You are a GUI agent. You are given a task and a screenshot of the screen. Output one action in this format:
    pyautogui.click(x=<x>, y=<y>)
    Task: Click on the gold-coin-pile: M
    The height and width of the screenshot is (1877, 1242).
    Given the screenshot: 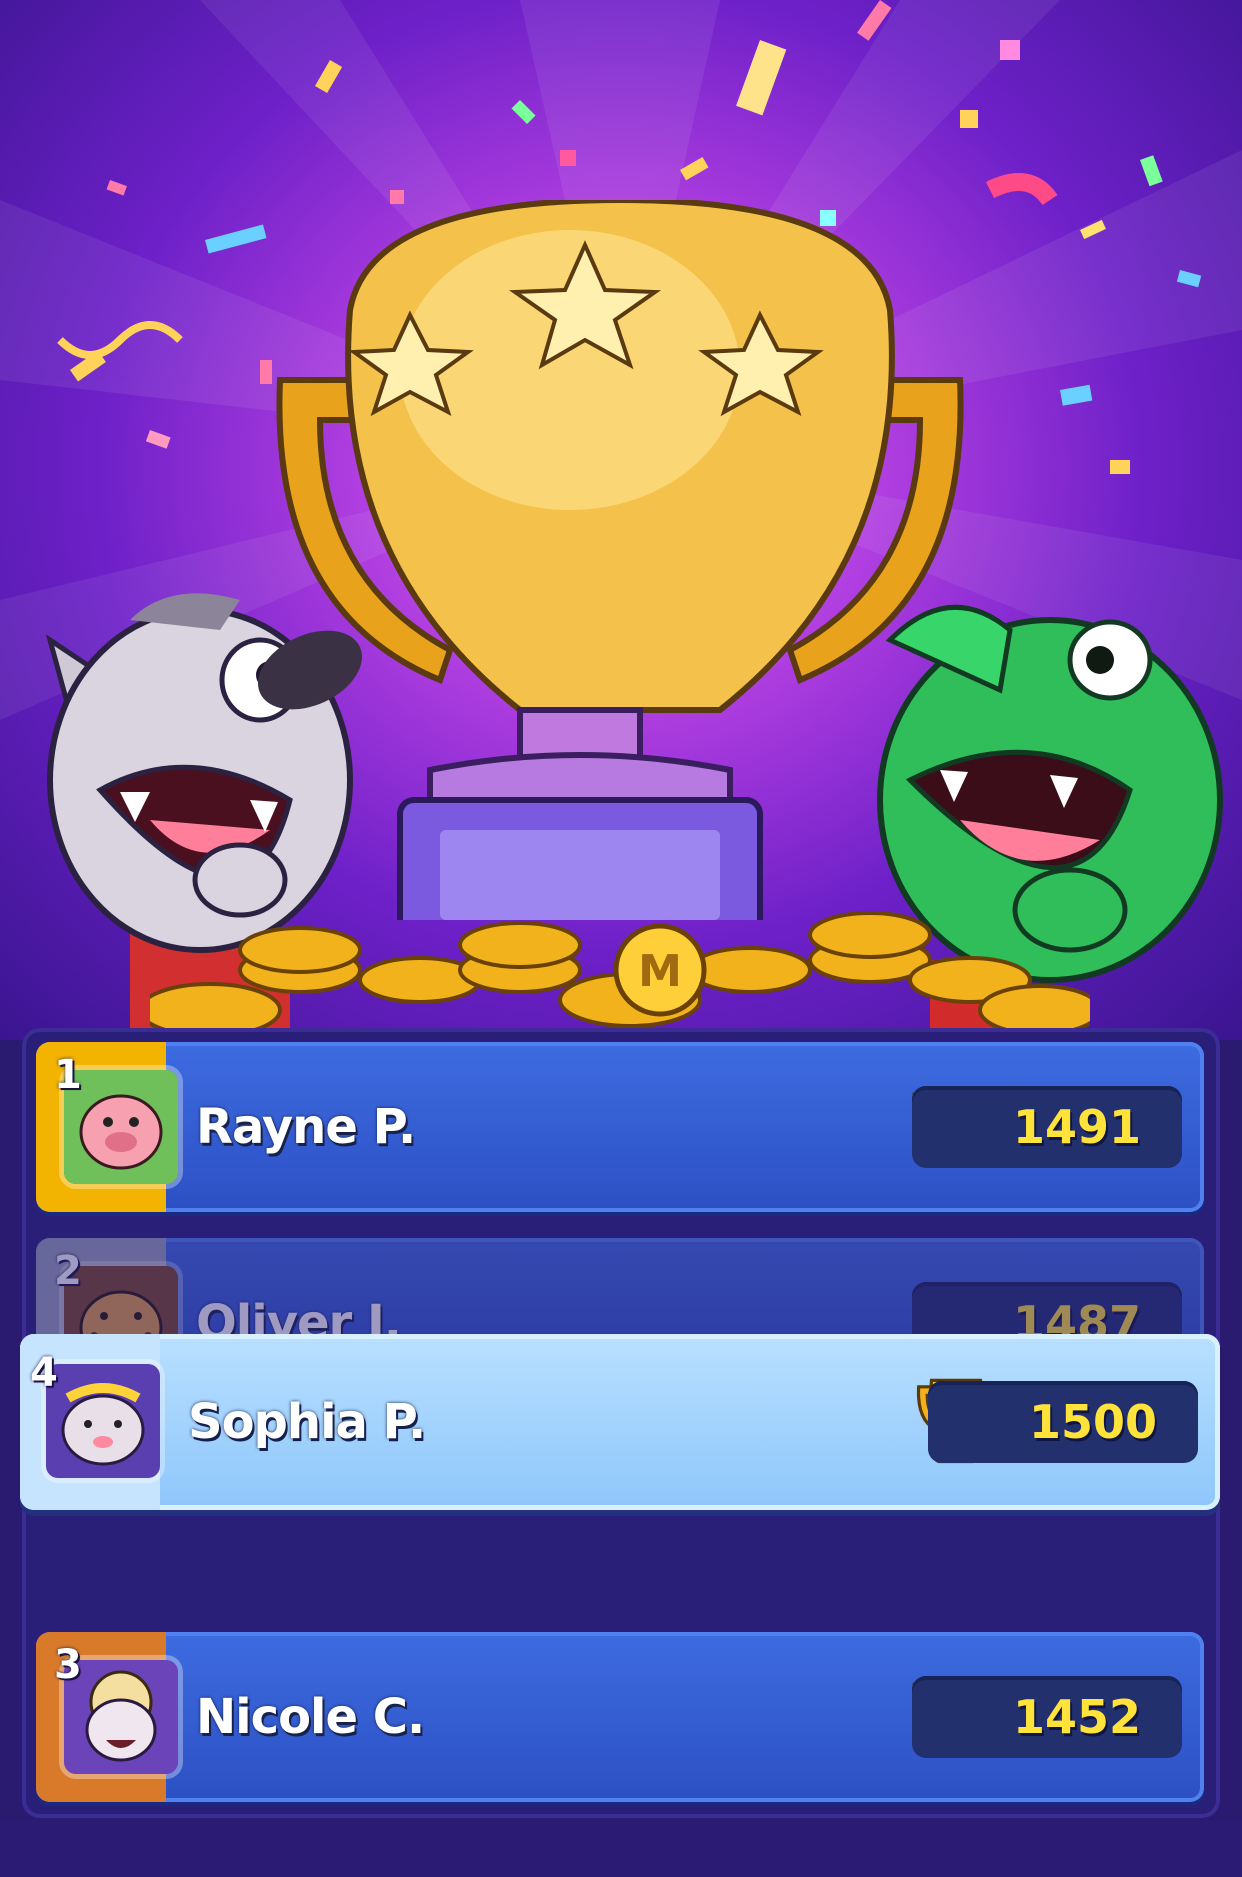 What is the action you would take?
    pyautogui.click(x=620, y=974)
    